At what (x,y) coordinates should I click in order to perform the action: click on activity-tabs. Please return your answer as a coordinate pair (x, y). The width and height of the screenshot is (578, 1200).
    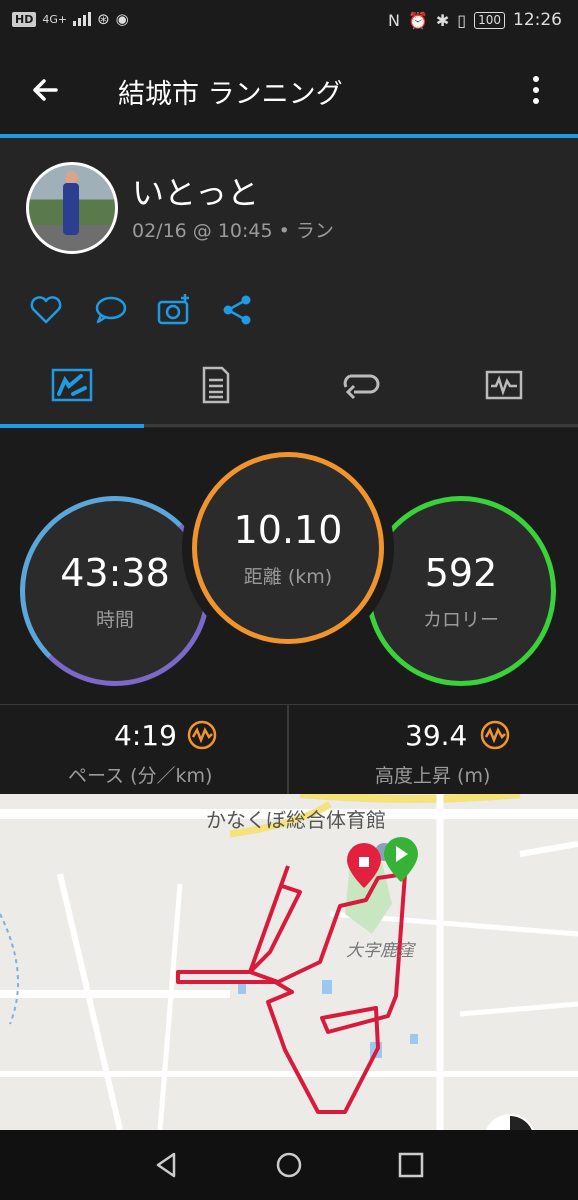
    Looking at the image, I should click on (289, 385).